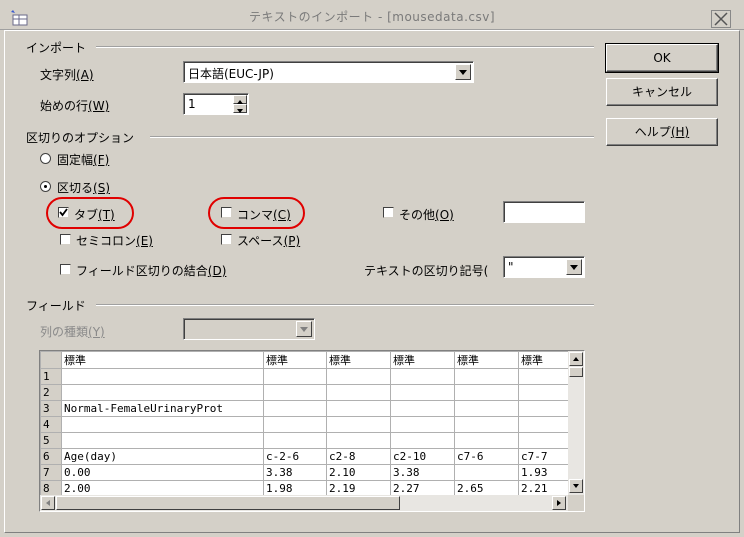 This screenshot has height=537, width=744. I want to click on table-row: 3 Normal-FemaleUrinaryProt, so click(304, 408).